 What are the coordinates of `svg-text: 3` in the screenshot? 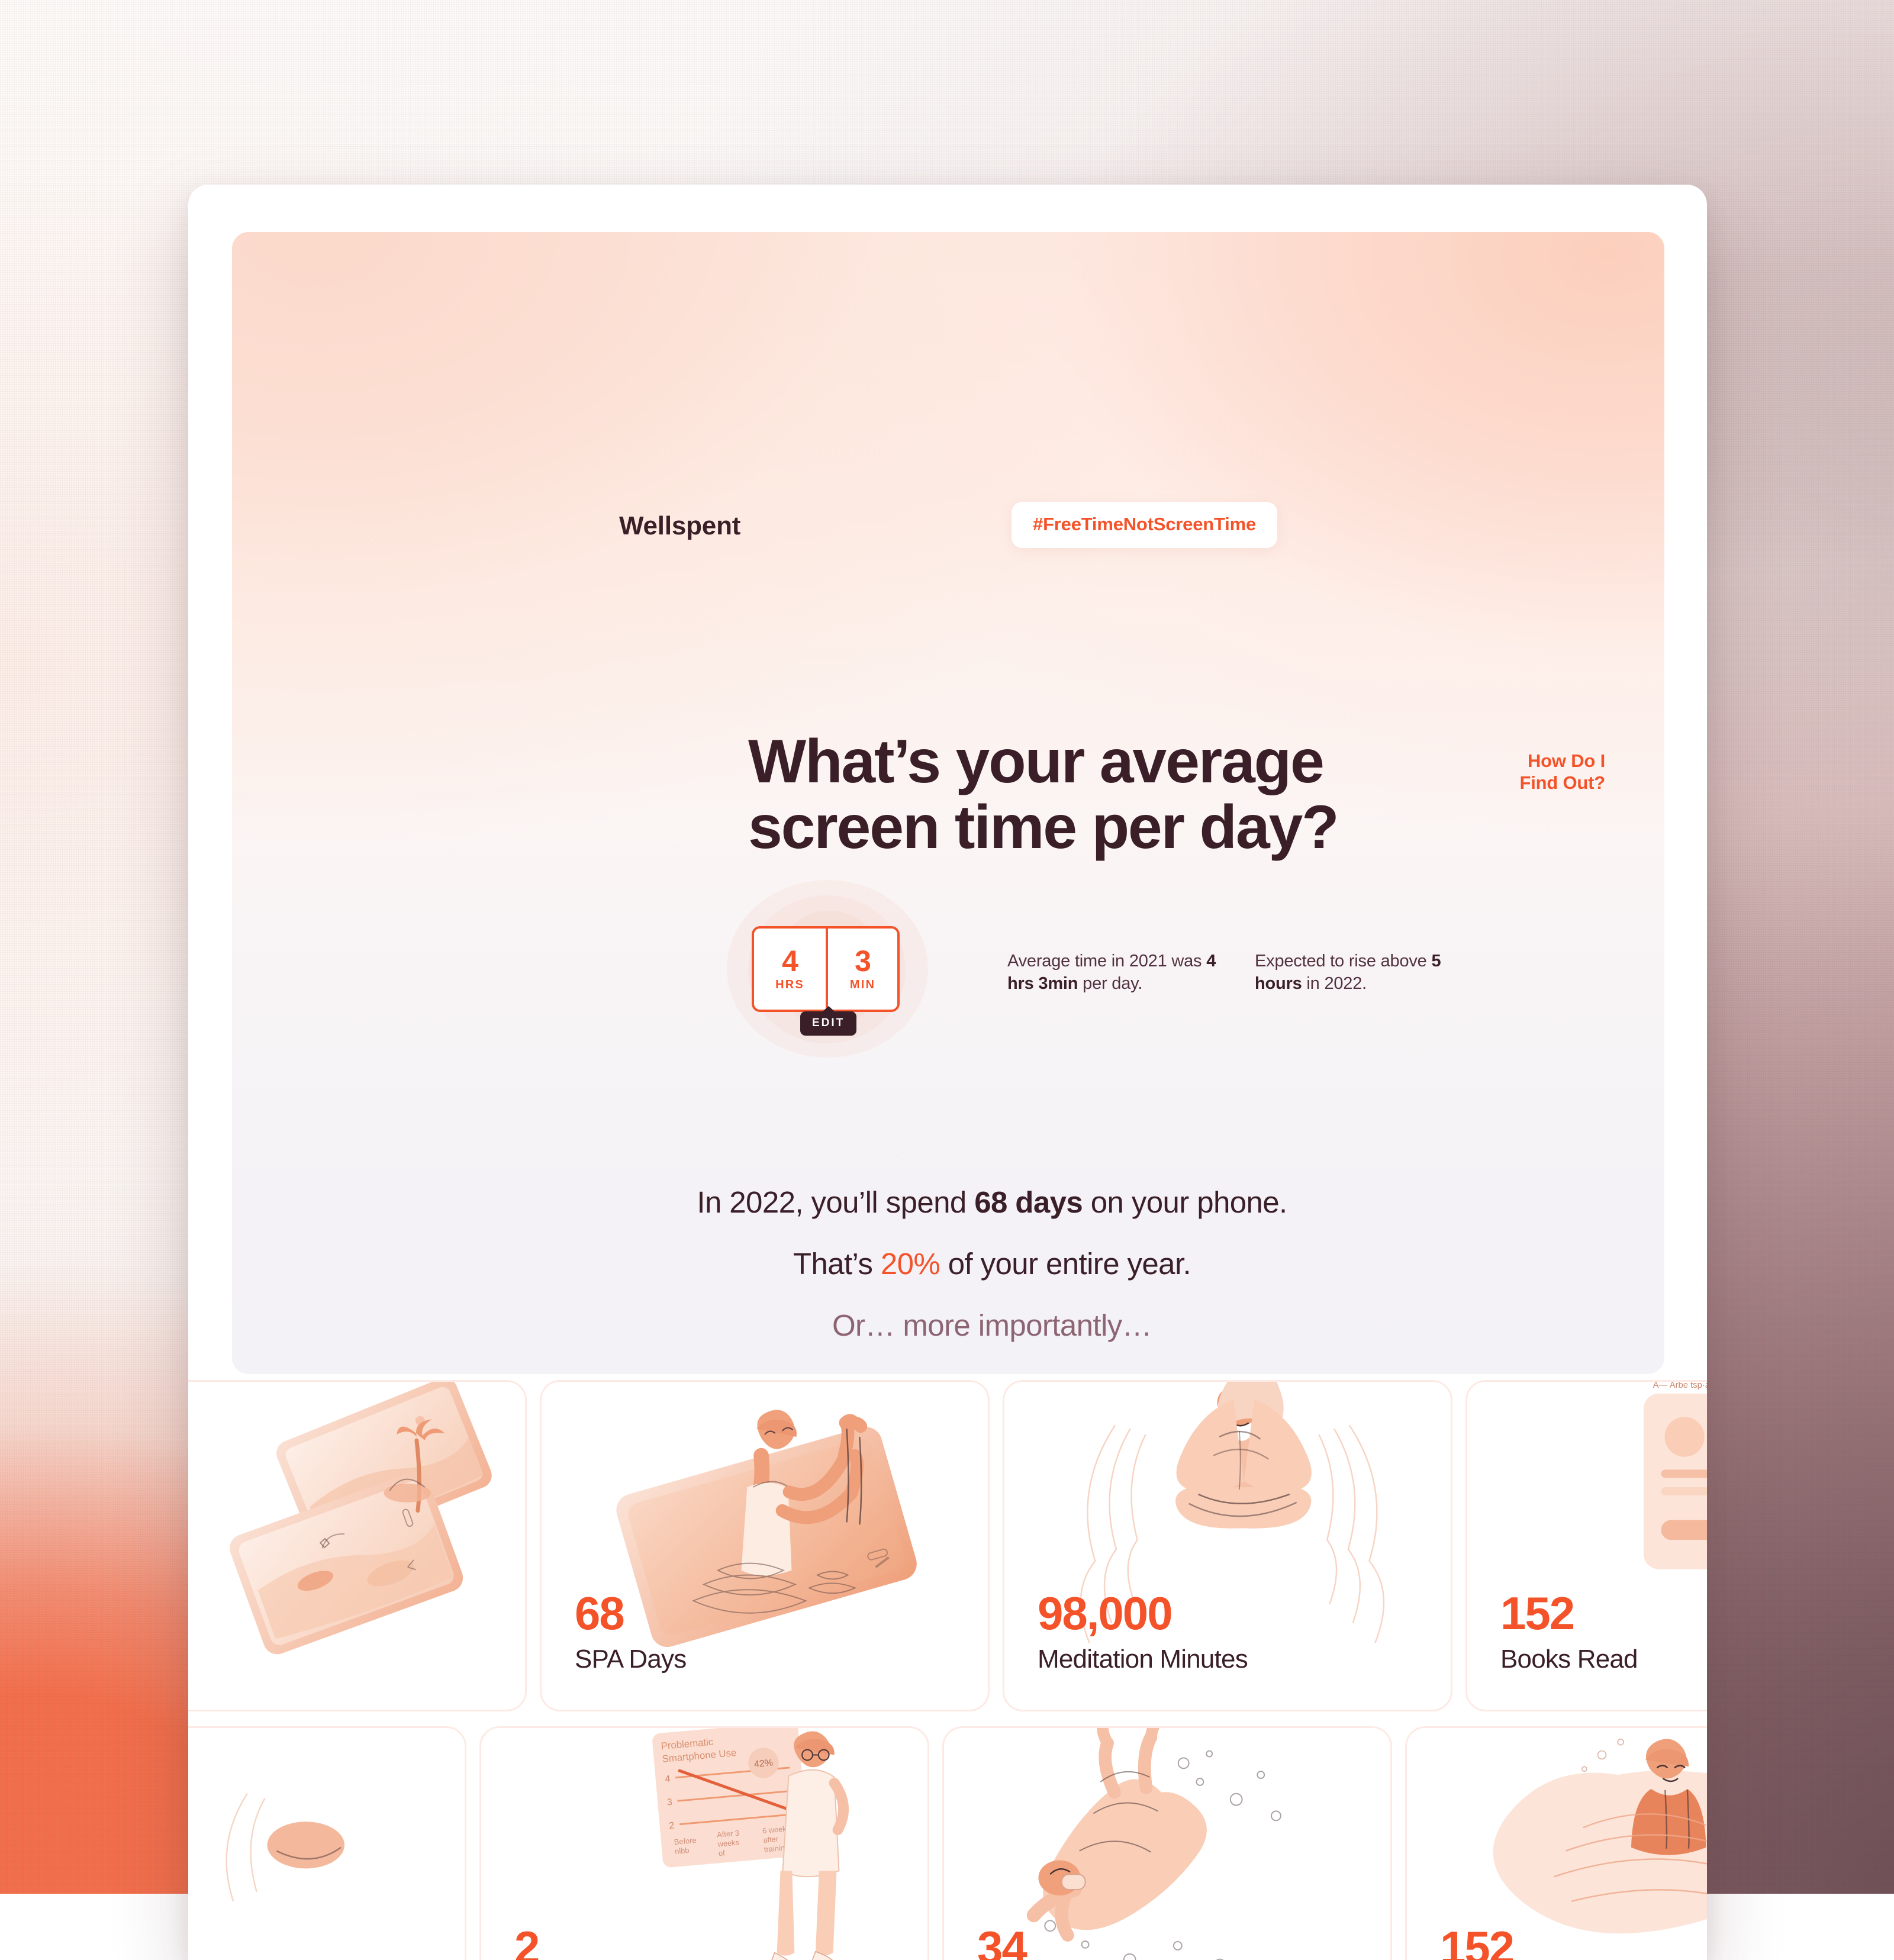 It's located at (669, 1802).